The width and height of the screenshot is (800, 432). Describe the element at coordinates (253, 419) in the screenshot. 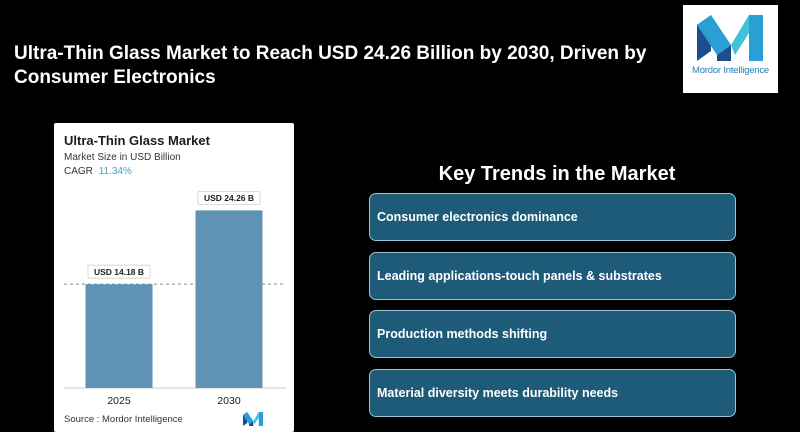

I see `source-logo-icon` at that location.